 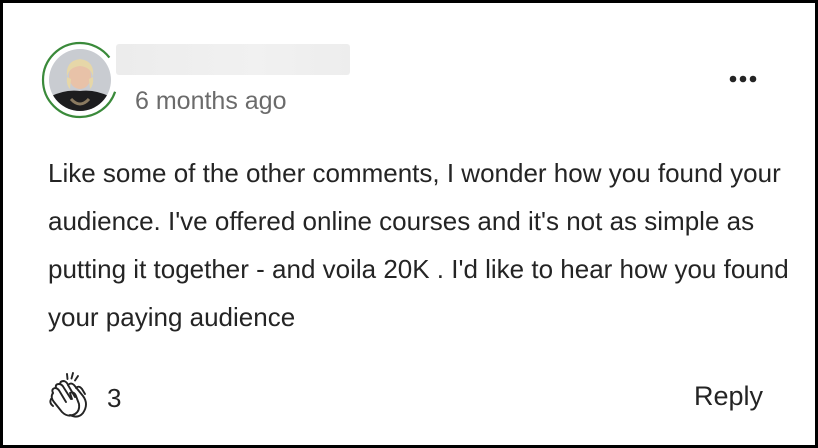 What do you see at coordinates (728, 396) in the screenshot?
I see `reply-button: Reply` at bounding box center [728, 396].